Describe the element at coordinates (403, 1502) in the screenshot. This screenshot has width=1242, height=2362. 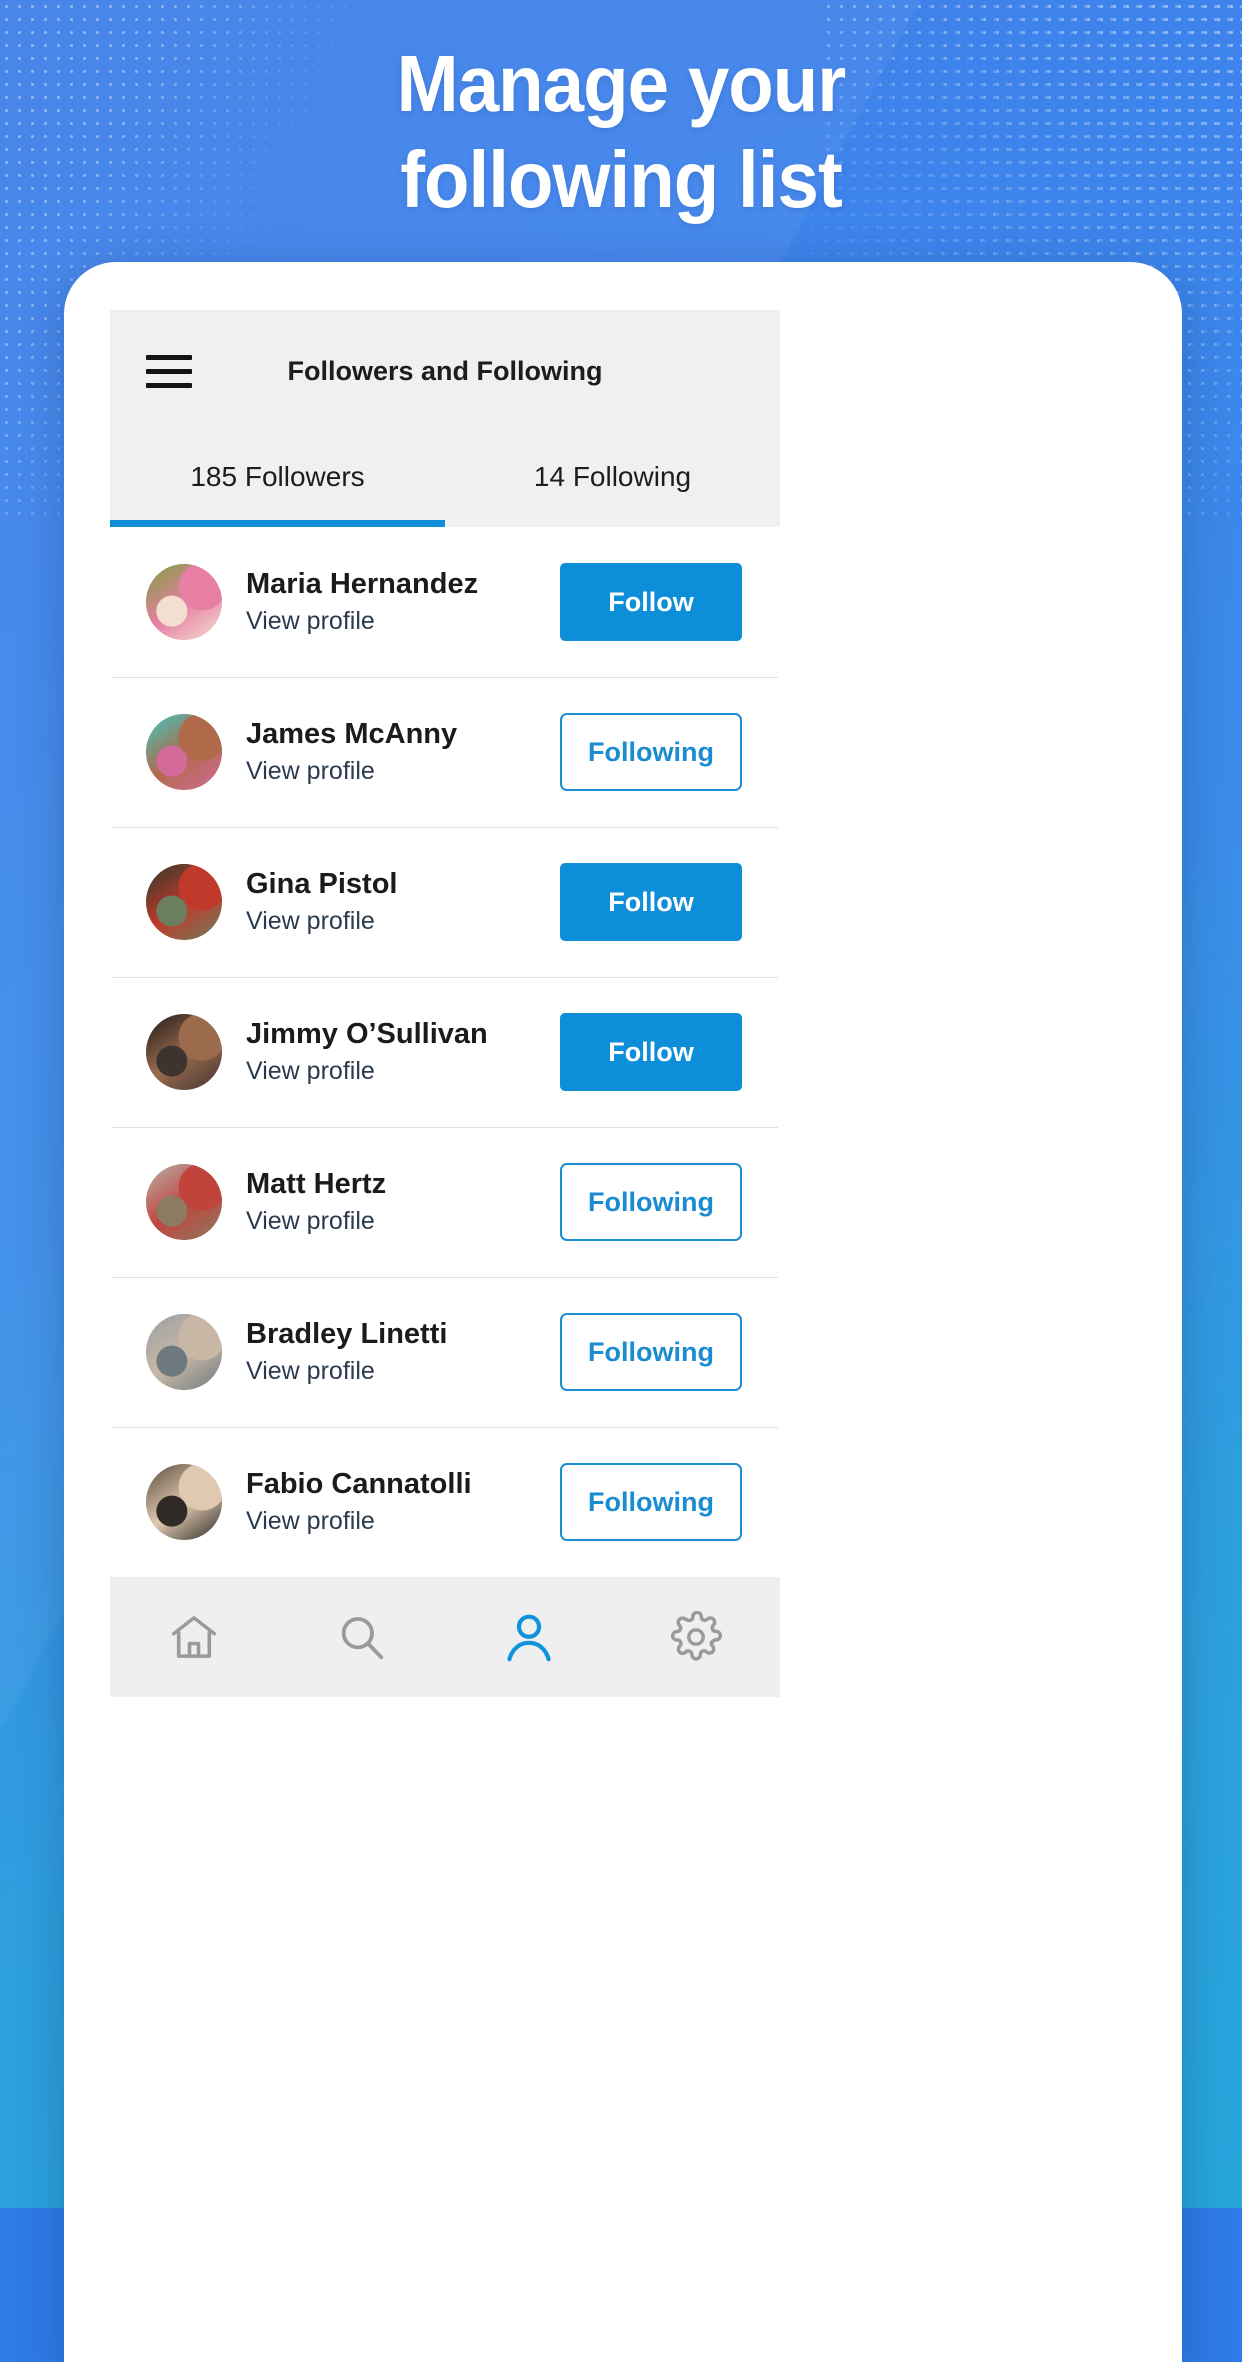
I see `person-meta: Fabio Cannatolli View profile` at that location.